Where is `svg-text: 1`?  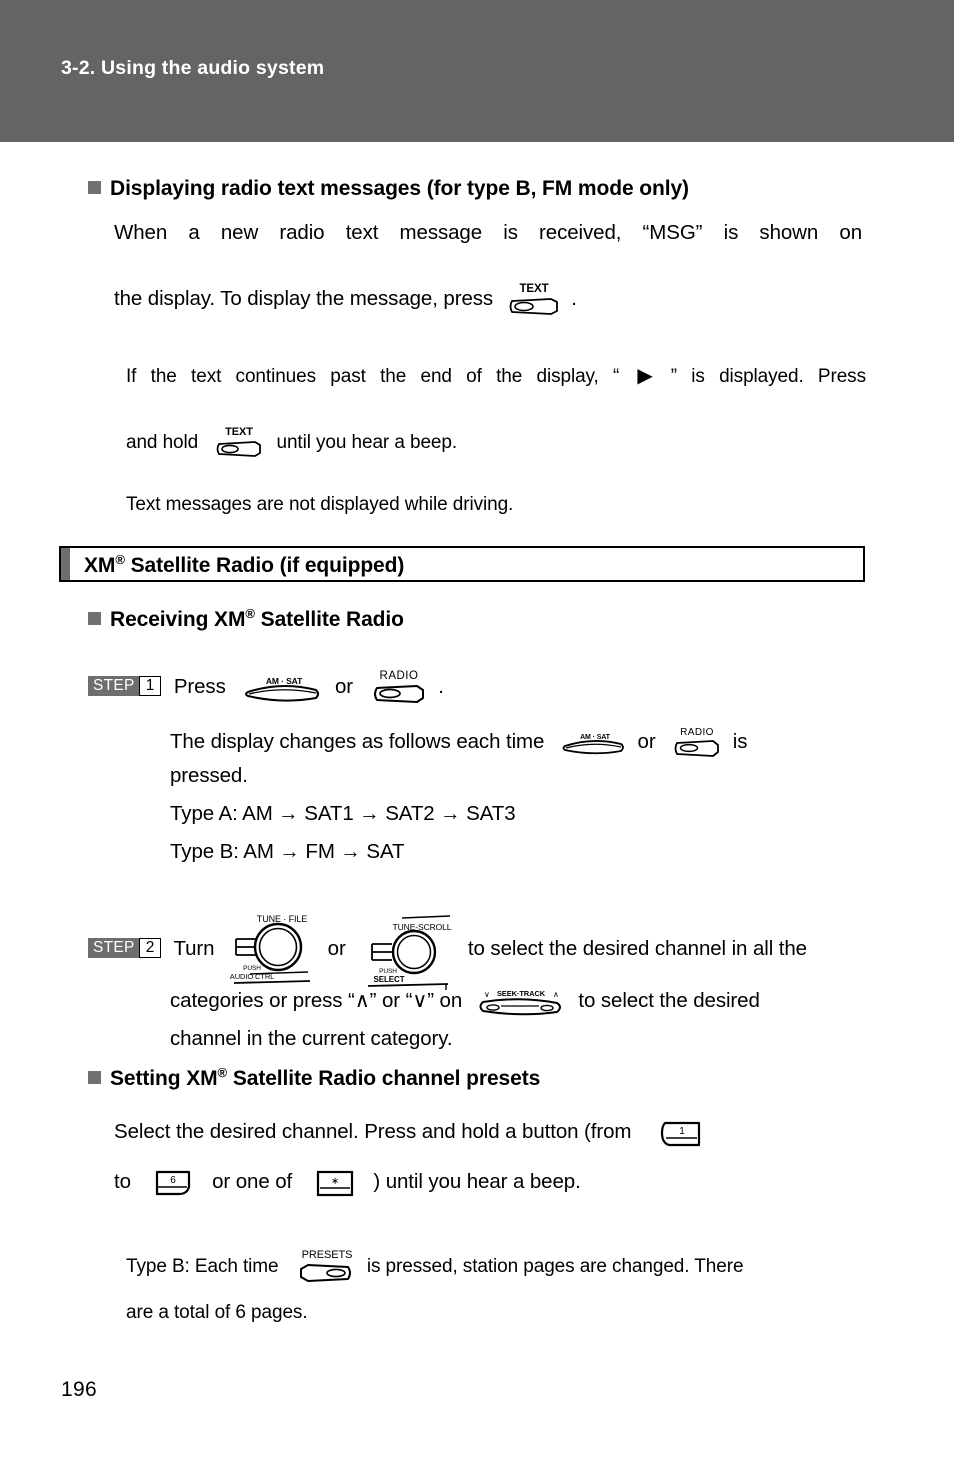 svg-text: 1 is located at coordinates (682, 1131).